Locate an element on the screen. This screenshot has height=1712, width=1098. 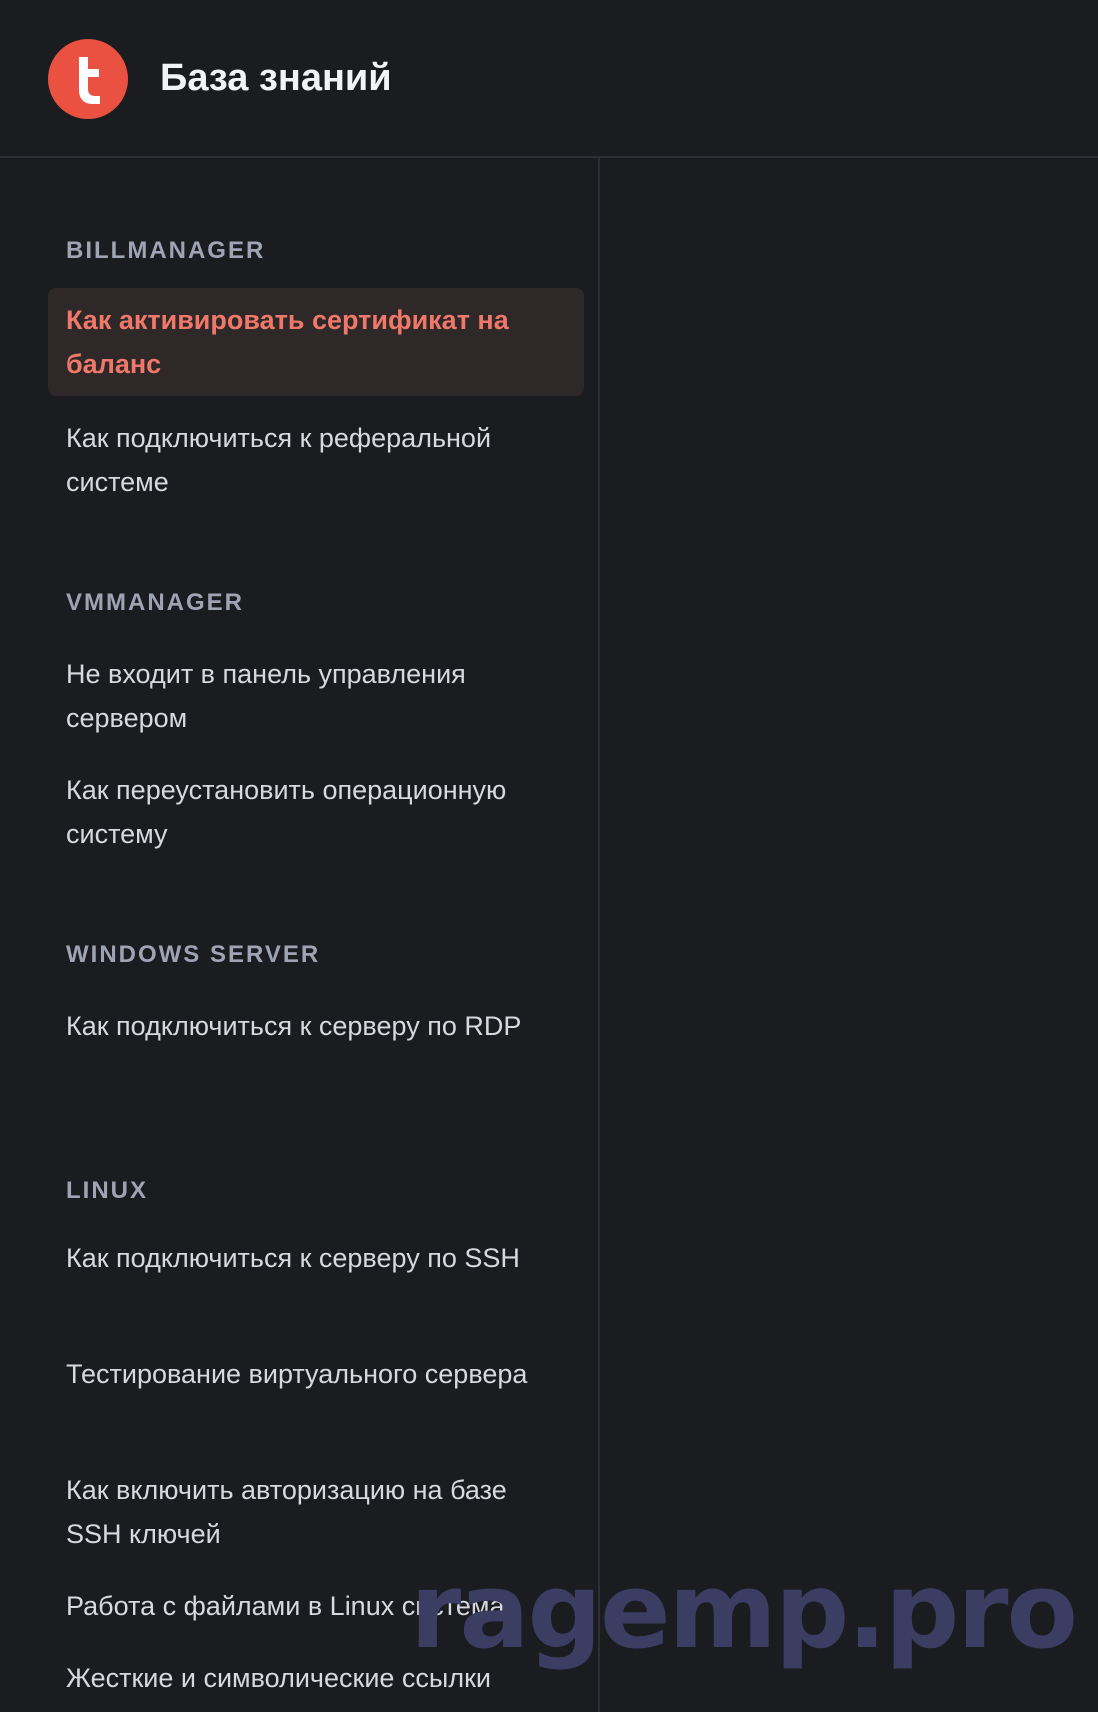
sidebar-item-server-testing: Тестирование виртуального сервера is located at coordinates (316, 1374).